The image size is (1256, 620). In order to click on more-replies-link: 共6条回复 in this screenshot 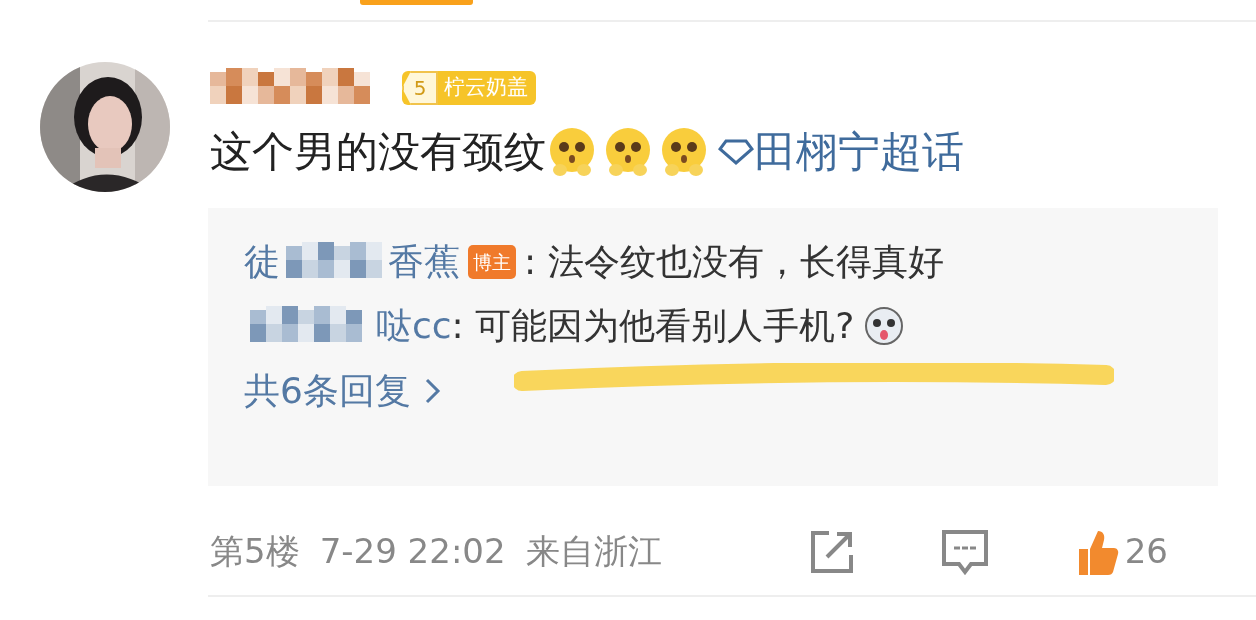, I will do `click(713, 391)`.